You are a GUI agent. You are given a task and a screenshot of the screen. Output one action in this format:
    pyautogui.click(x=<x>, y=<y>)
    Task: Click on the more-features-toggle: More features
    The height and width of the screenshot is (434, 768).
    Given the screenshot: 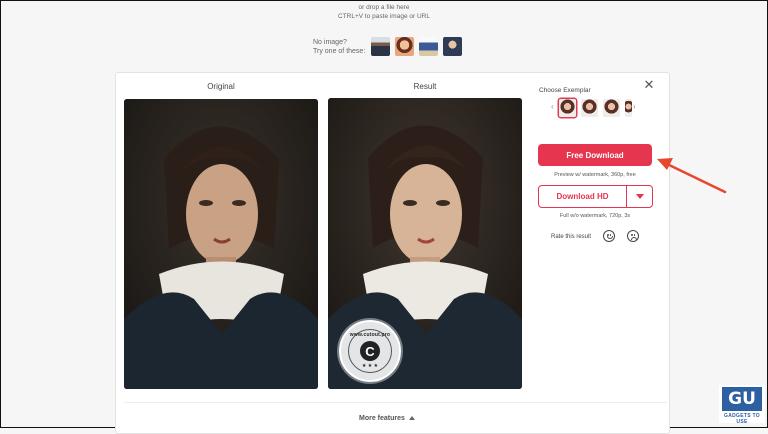 What is the action you would take?
    pyautogui.click(x=387, y=418)
    